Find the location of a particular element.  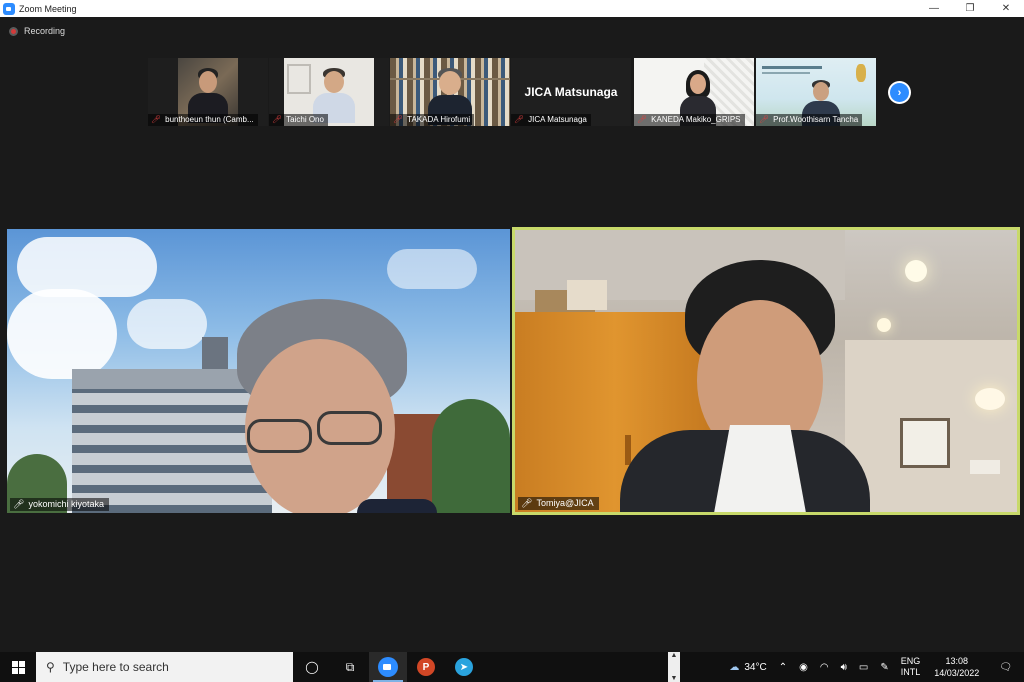

chevron-right-icon: › is located at coordinates (899, 92).